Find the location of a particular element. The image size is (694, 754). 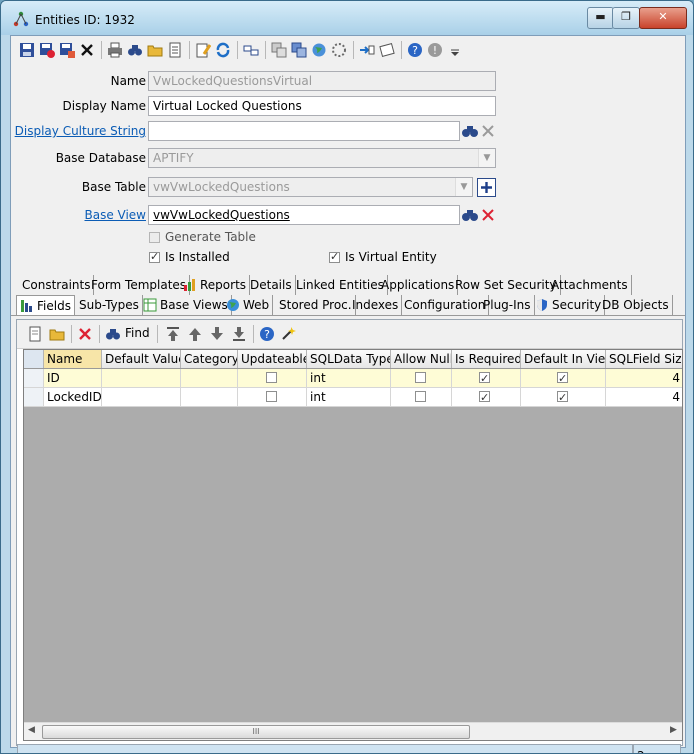

find-icon is located at coordinates (135, 50).